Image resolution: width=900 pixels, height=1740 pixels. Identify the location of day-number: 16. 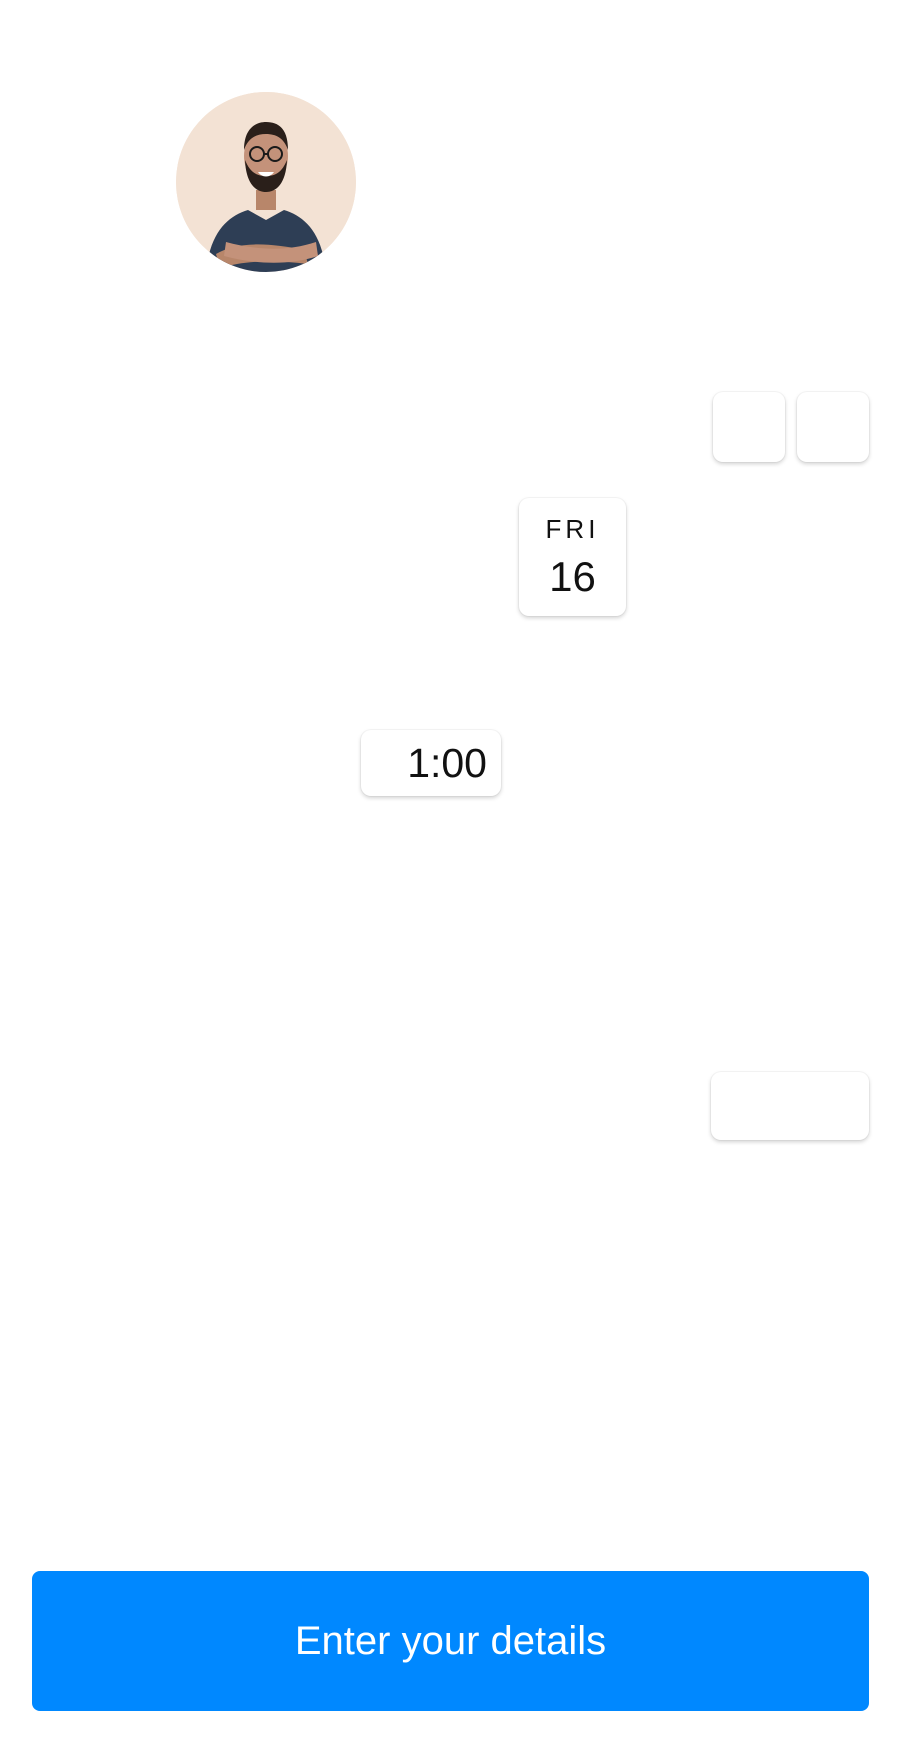
(572, 576).